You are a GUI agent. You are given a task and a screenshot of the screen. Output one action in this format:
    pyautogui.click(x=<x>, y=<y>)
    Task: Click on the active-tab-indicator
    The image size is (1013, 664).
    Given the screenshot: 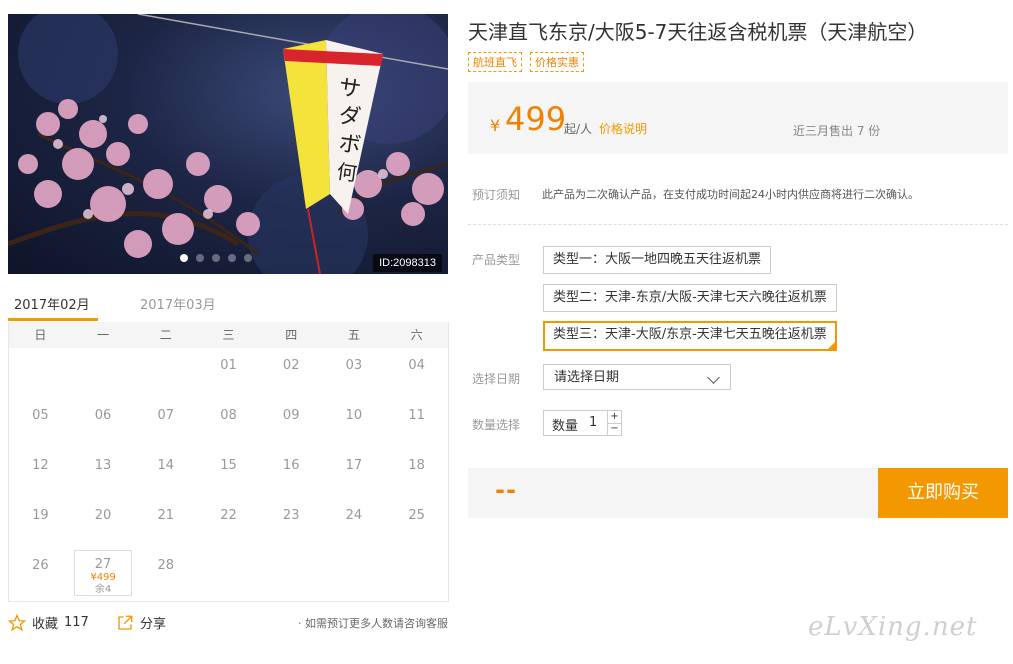 What is the action you would take?
    pyautogui.click(x=53, y=319)
    